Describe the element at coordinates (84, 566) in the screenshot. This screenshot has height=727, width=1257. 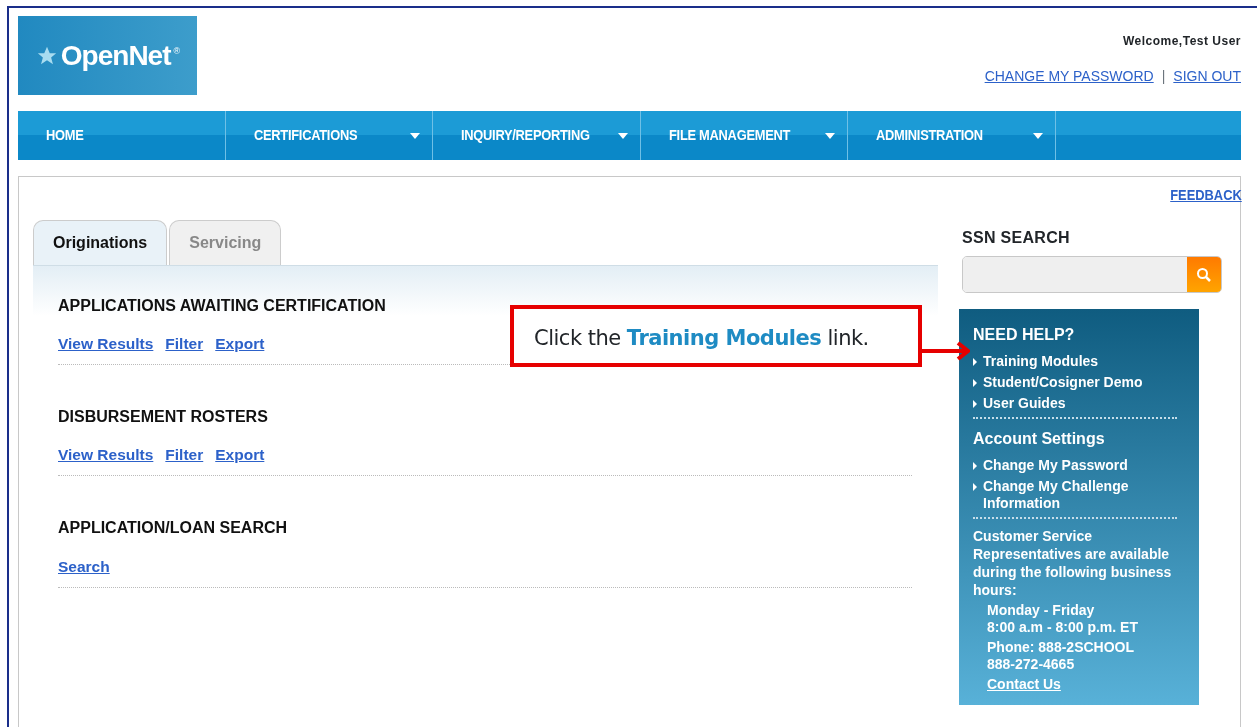
I see `section-link: Search` at that location.